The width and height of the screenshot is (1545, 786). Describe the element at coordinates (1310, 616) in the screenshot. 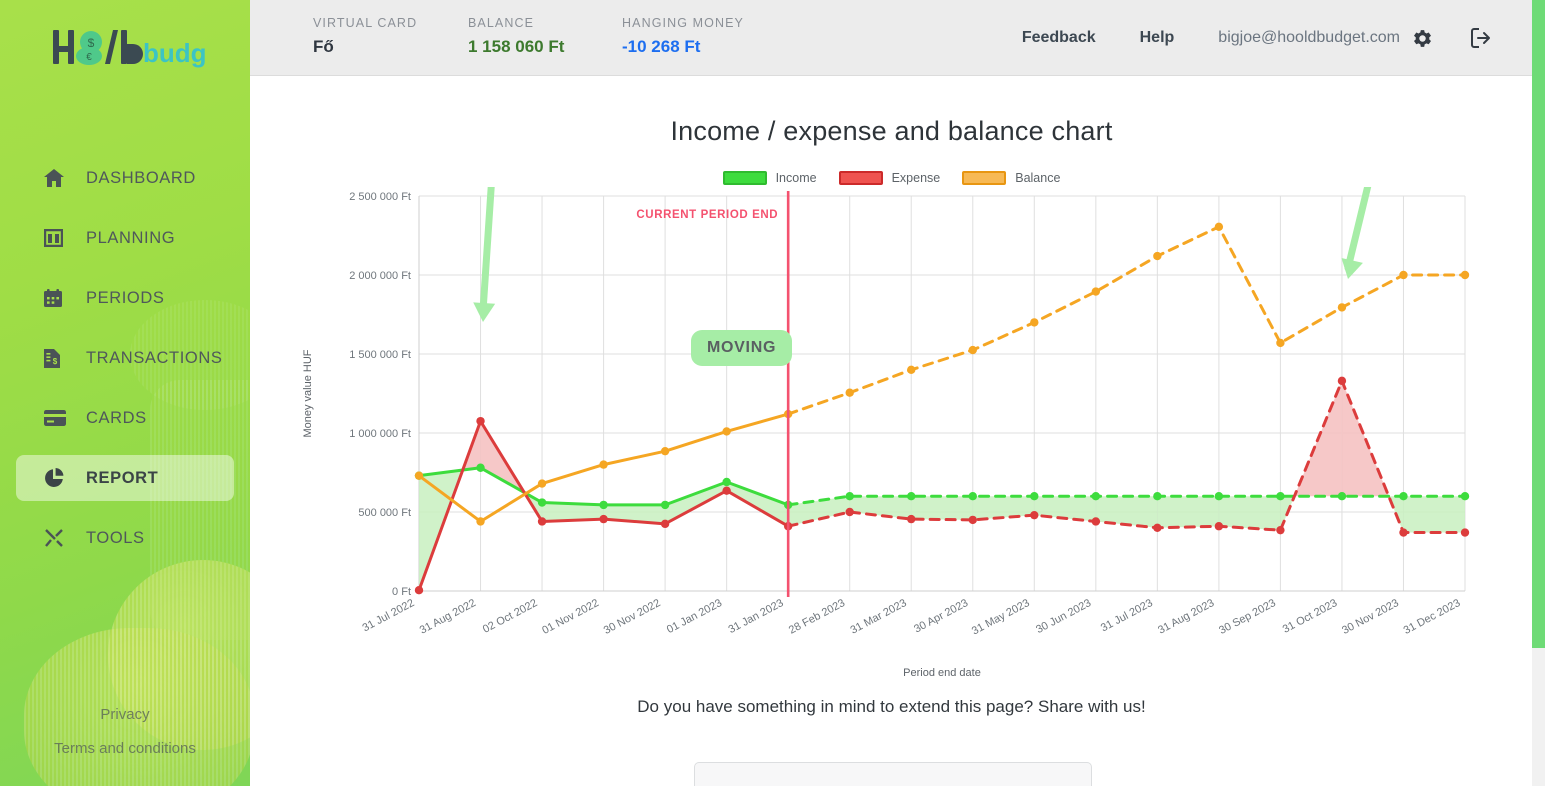

I see `x-axis-tick-label: 31 Oct 2023` at that location.